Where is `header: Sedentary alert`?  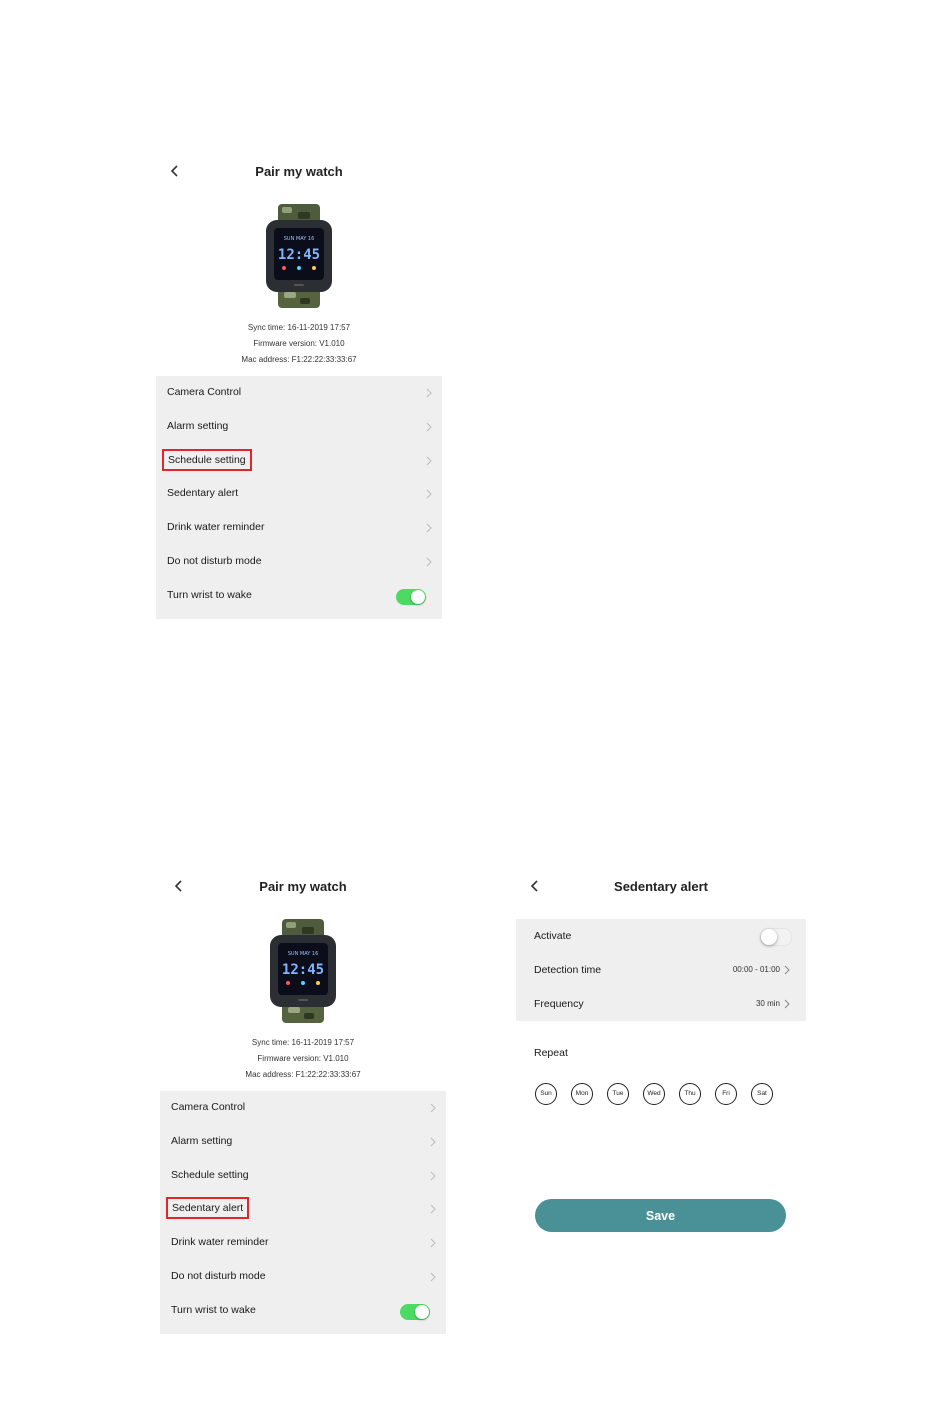 header: Sedentary alert is located at coordinates (661, 887).